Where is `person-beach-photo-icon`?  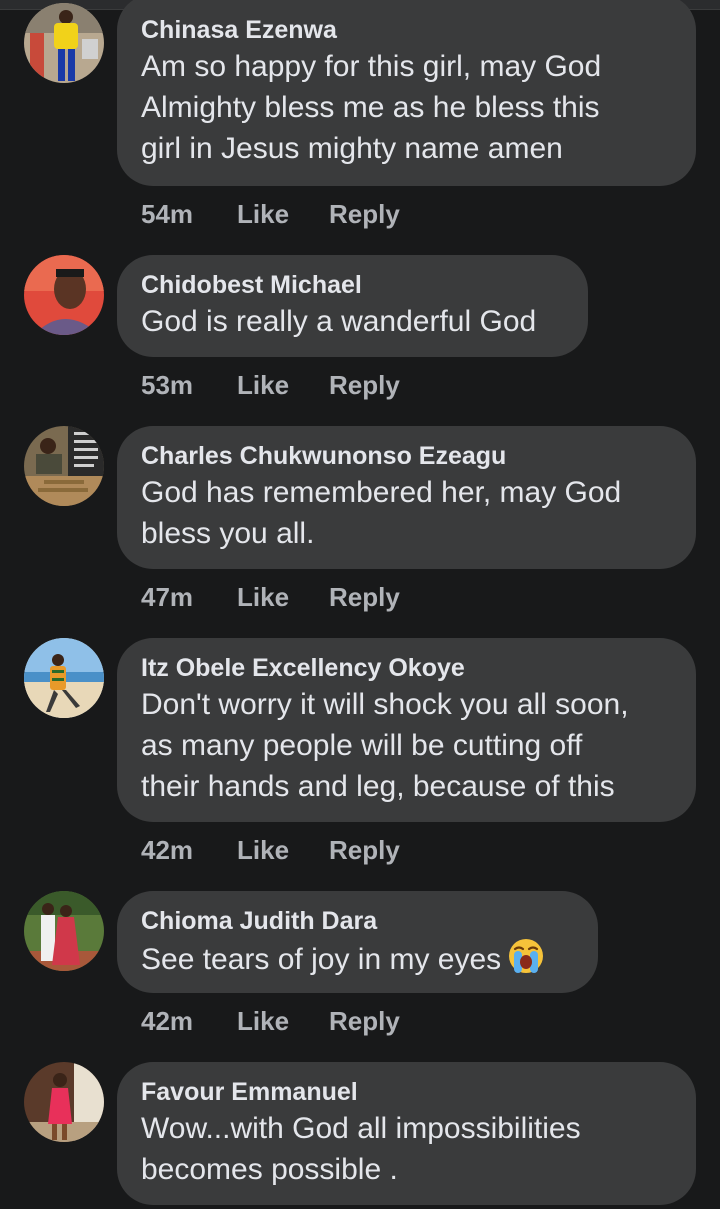
person-beach-photo-icon is located at coordinates (64, 678).